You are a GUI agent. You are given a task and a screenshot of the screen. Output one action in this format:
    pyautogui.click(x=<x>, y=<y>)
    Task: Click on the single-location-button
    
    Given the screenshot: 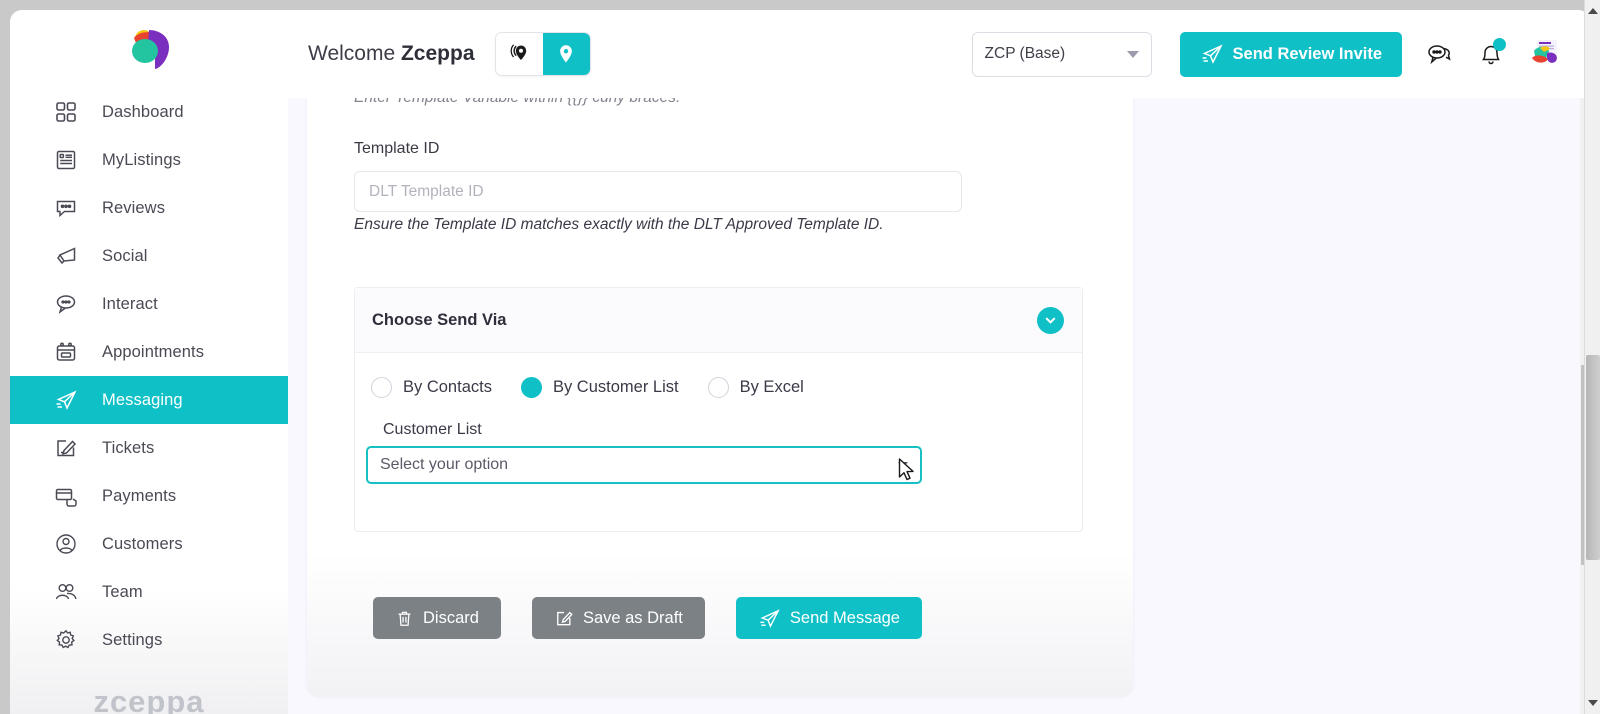 What is the action you would take?
    pyautogui.click(x=566, y=54)
    